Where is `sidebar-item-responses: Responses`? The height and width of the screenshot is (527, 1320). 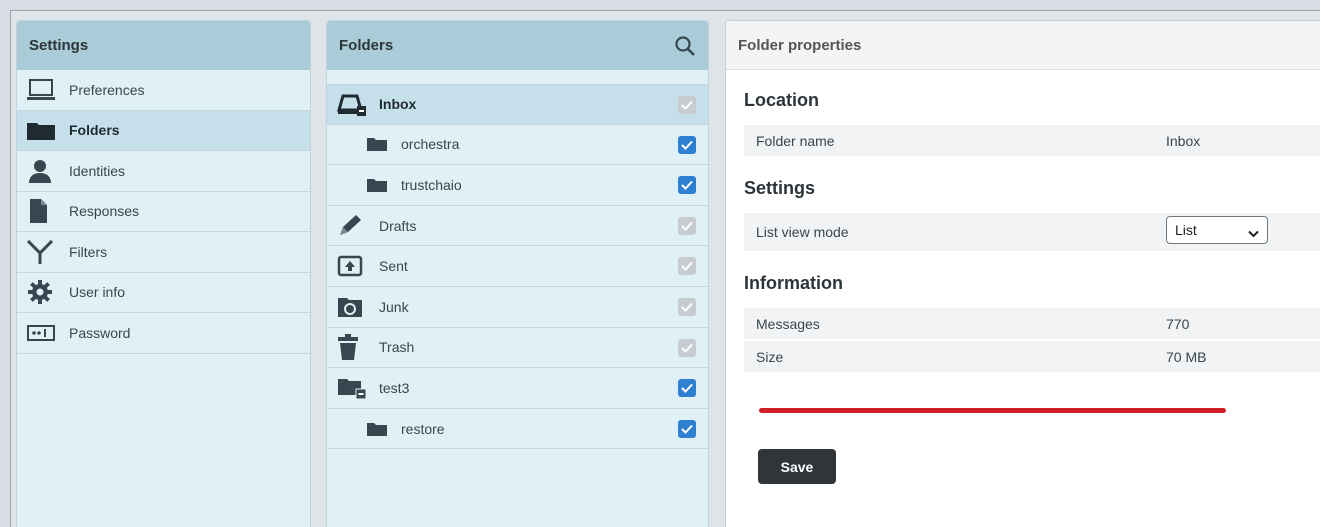
sidebar-item-responses: Responses is located at coordinates (163, 212).